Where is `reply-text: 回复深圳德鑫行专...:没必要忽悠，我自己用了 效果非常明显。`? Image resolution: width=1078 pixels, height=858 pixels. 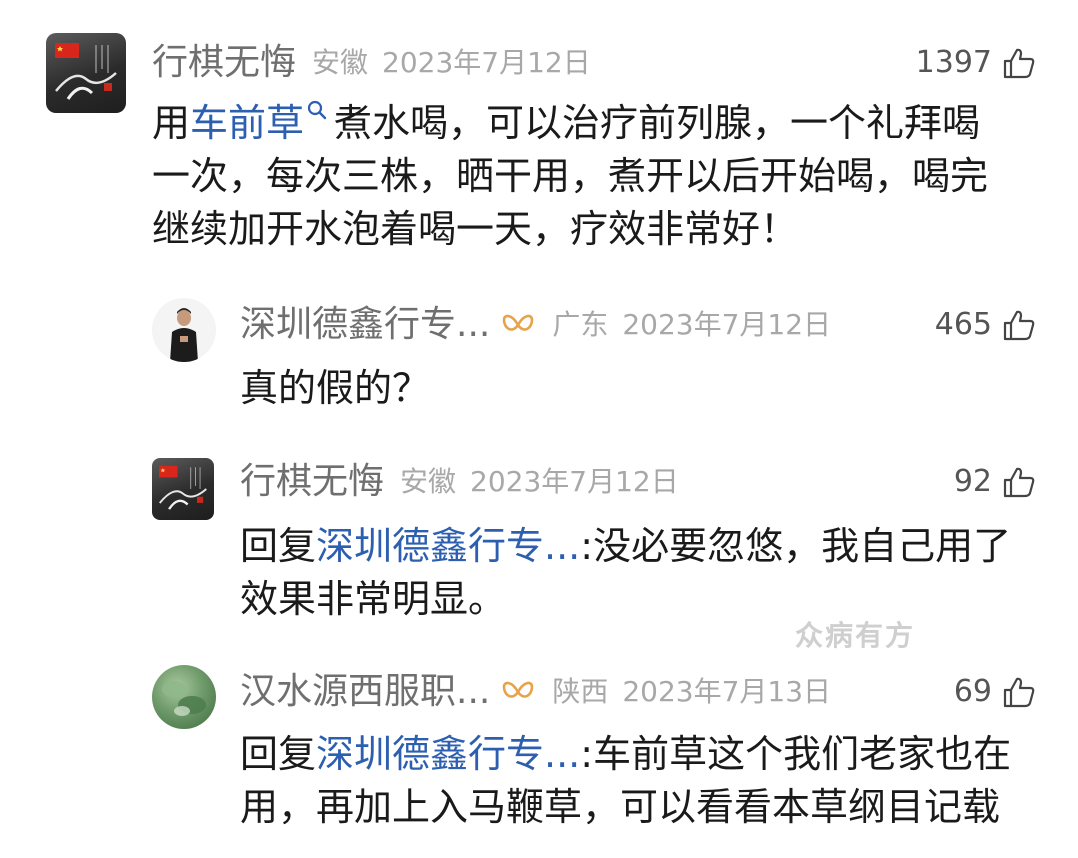 reply-text: 回复深圳德鑫行专...:没必要忽悠，我自己用了 效果非常明显。 is located at coordinates (645, 573).